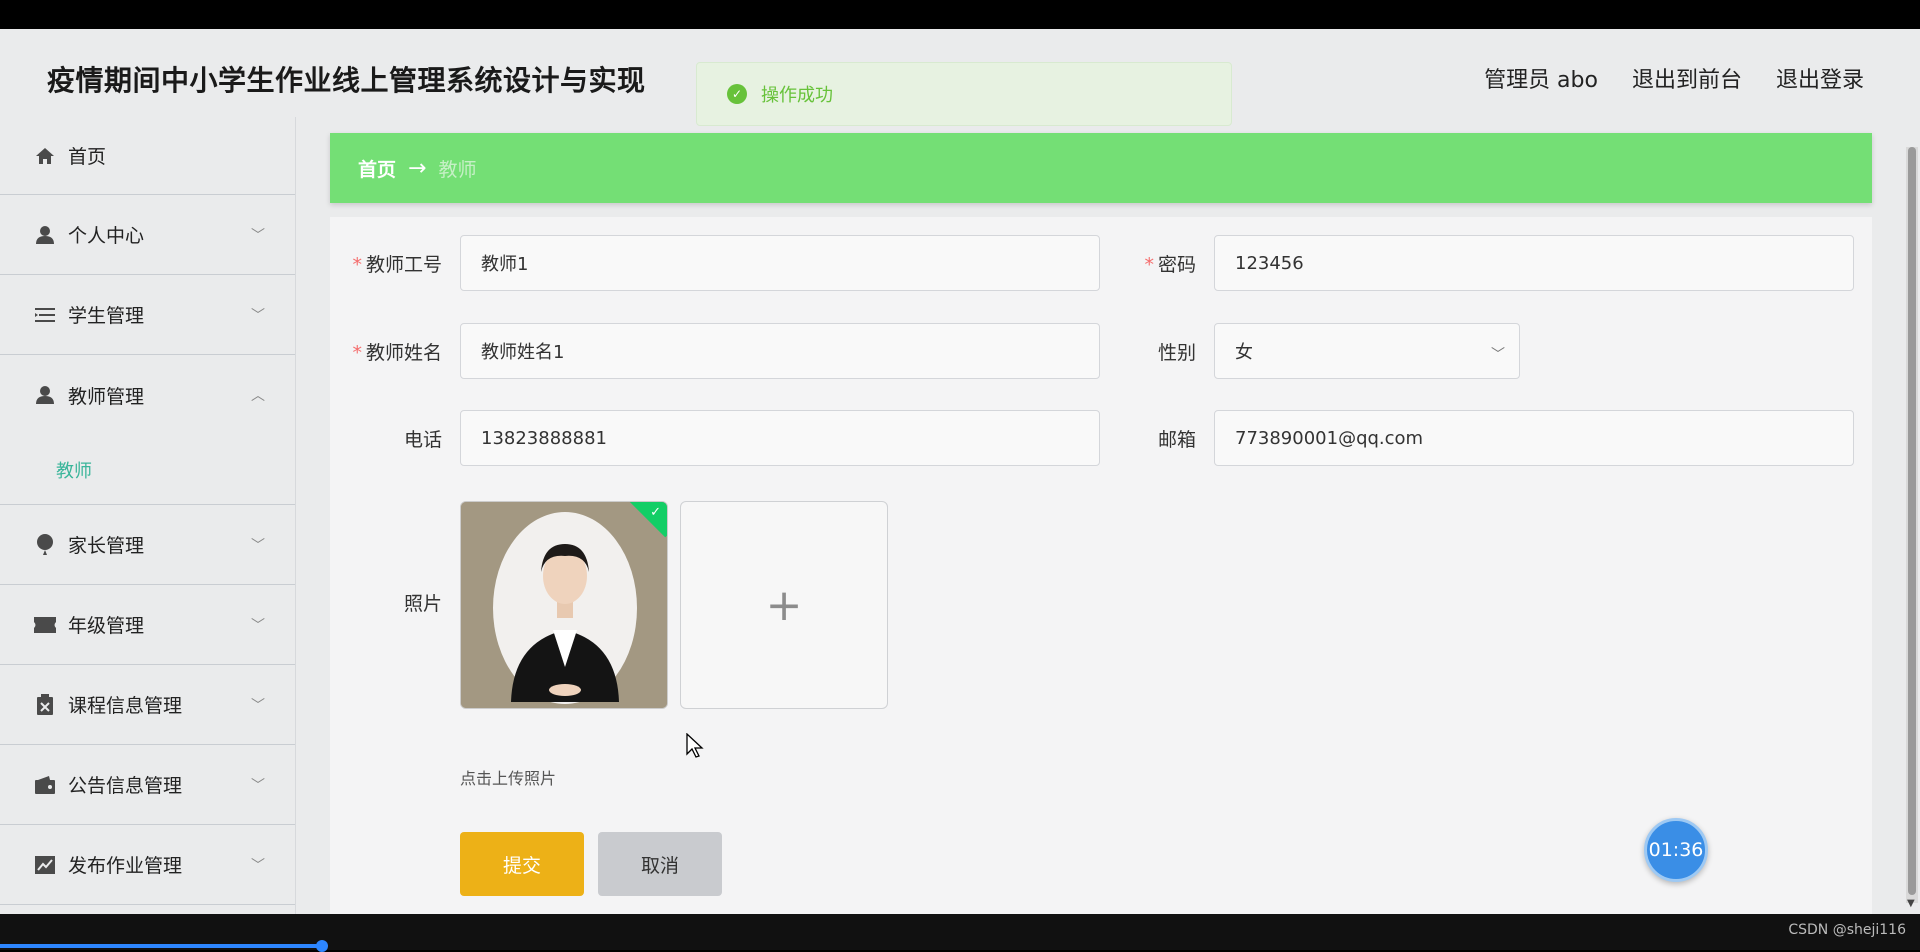 The image size is (1920, 952). I want to click on phone-input: 13823888881, so click(780, 438).